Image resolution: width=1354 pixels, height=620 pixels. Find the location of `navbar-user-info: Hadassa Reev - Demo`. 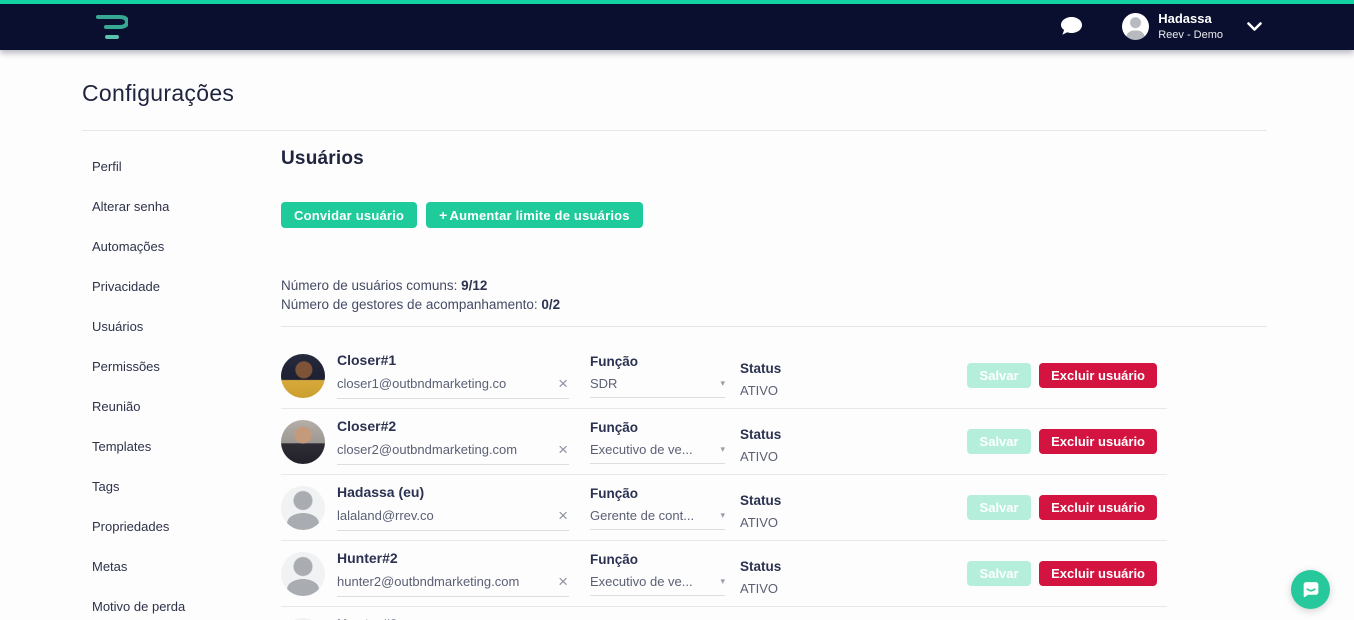

navbar-user-info: Hadassa Reev - Demo is located at coordinates (1190, 26).